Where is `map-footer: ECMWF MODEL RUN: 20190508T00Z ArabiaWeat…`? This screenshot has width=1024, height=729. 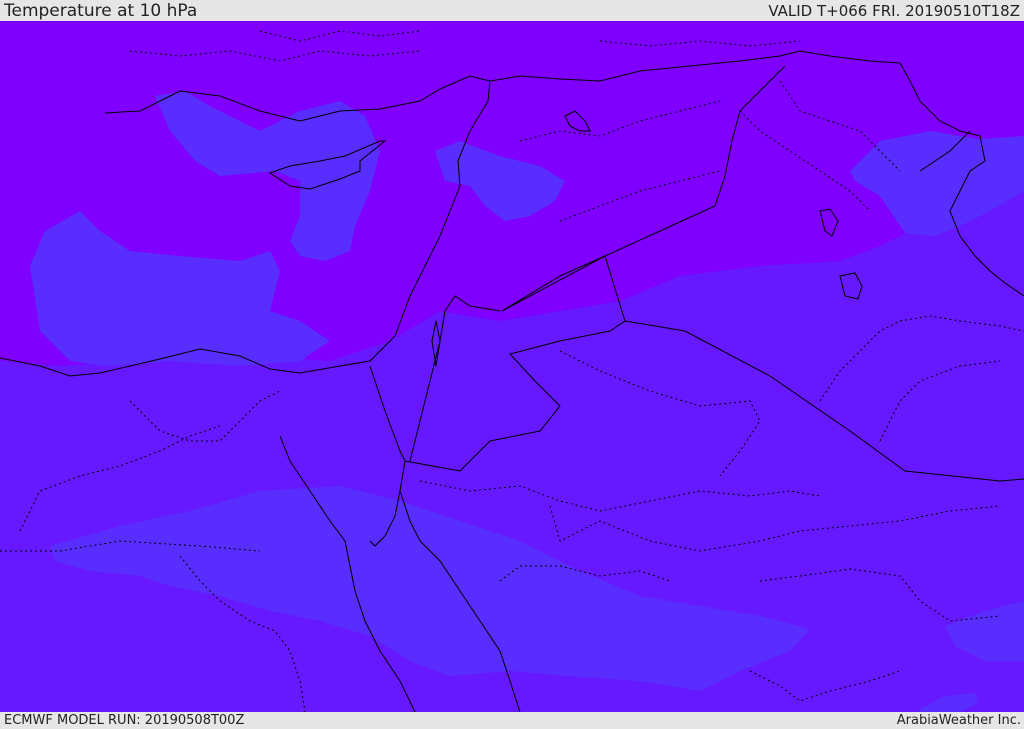
map-footer: ECMWF MODEL RUN: 20190508T00Z ArabiaWeat… is located at coordinates (512, 720).